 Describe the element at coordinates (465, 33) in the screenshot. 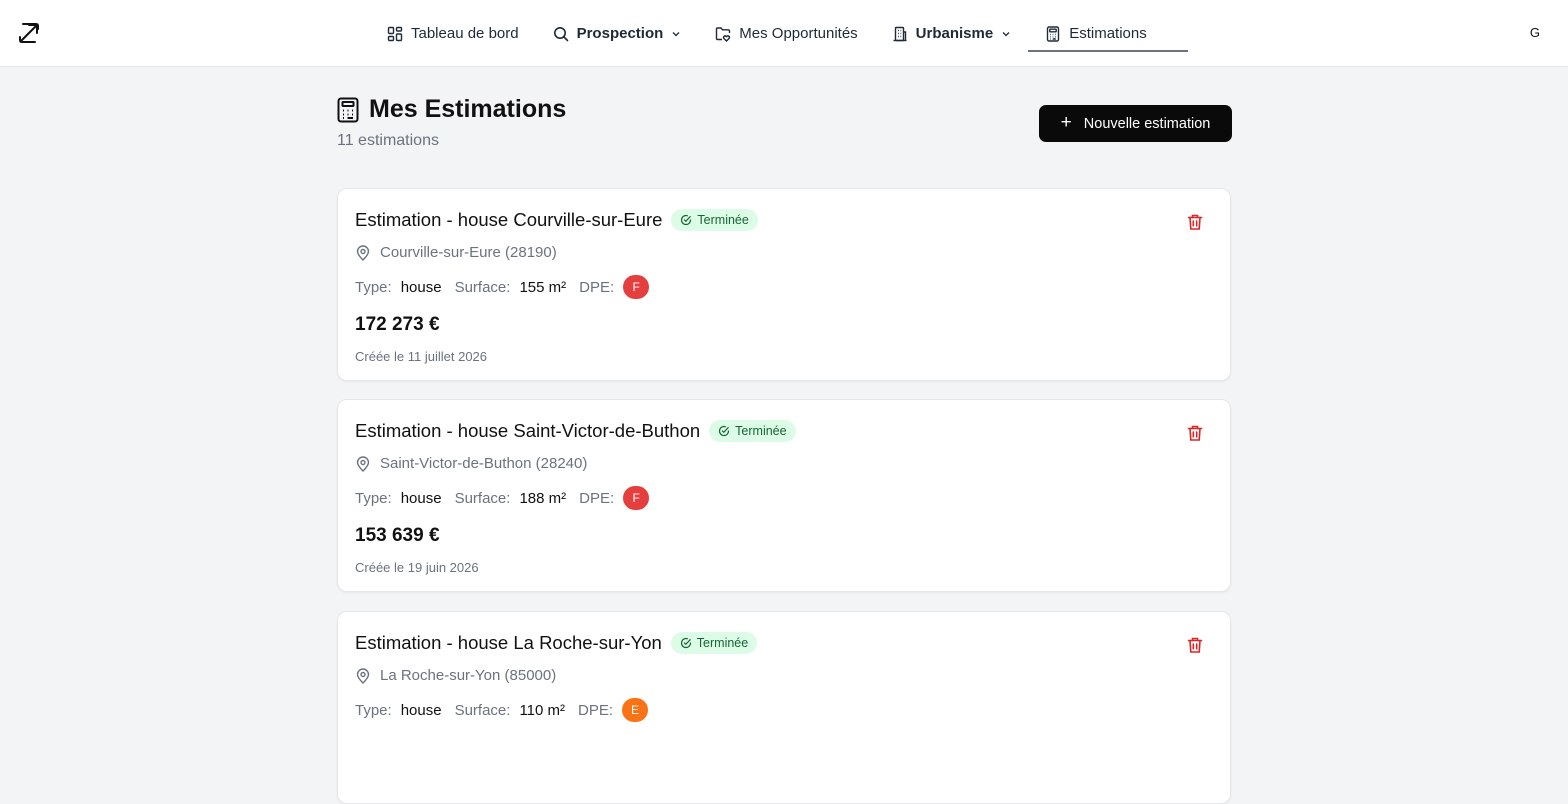

I see `nav-item-label: Tableau de bord` at that location.